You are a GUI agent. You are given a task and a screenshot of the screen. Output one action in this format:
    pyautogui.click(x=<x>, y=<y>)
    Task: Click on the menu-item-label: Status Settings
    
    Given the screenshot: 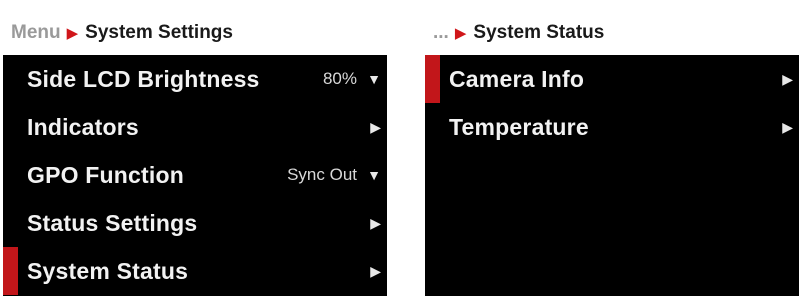 What is the action you would take?
    pyautogui.click(x=112, y=222)
    